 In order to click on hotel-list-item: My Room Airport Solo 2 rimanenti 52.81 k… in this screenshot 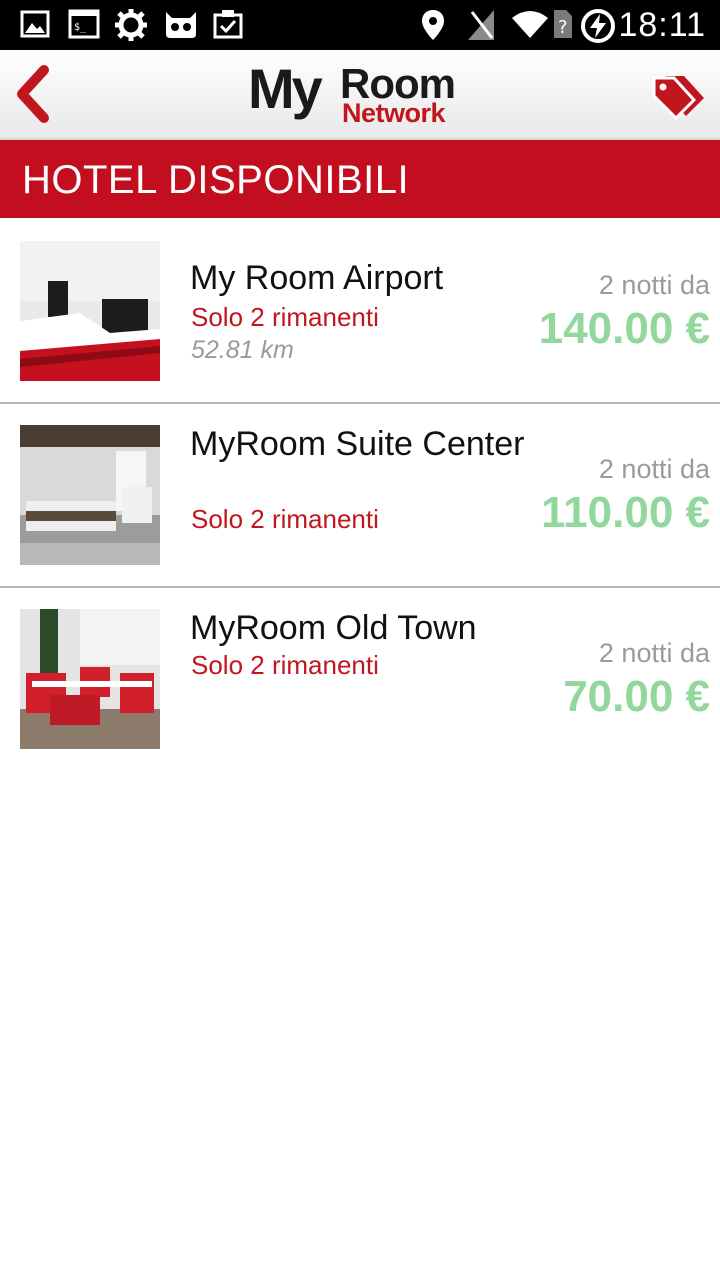, I will do `click(360, 312)`.